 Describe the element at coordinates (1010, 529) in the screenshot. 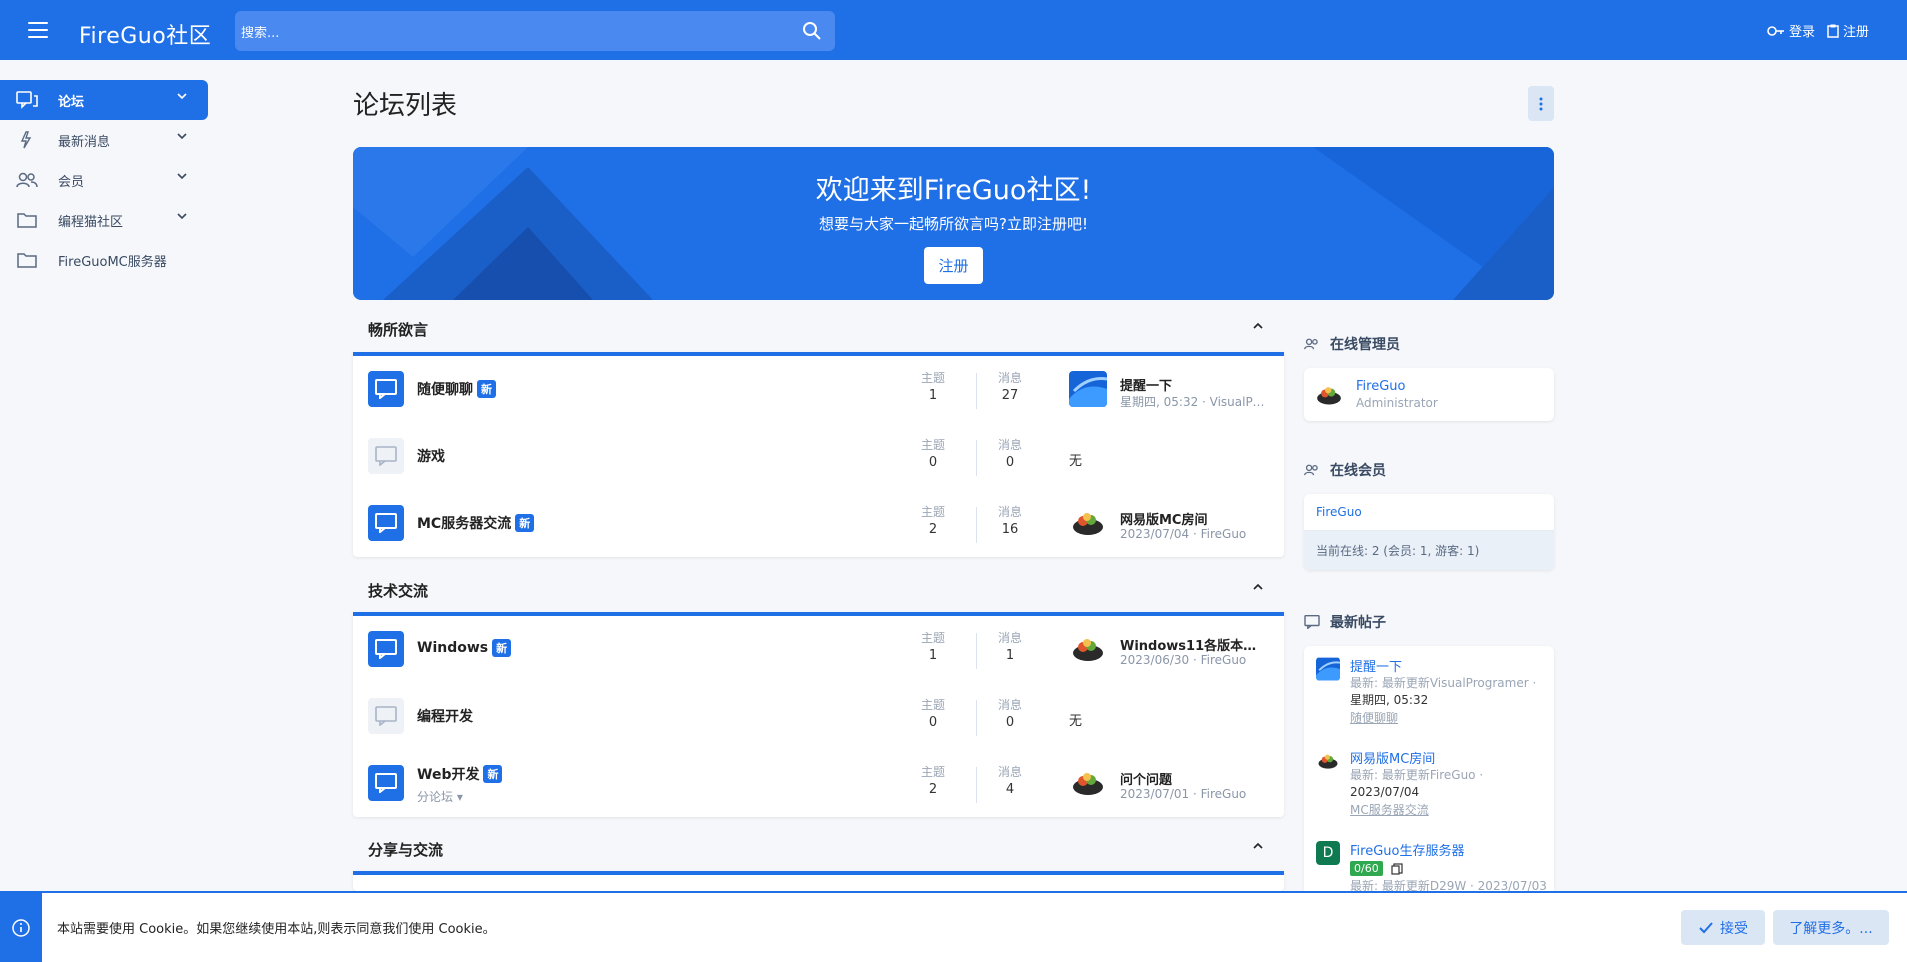

I see `stat-value: 16` at that location.